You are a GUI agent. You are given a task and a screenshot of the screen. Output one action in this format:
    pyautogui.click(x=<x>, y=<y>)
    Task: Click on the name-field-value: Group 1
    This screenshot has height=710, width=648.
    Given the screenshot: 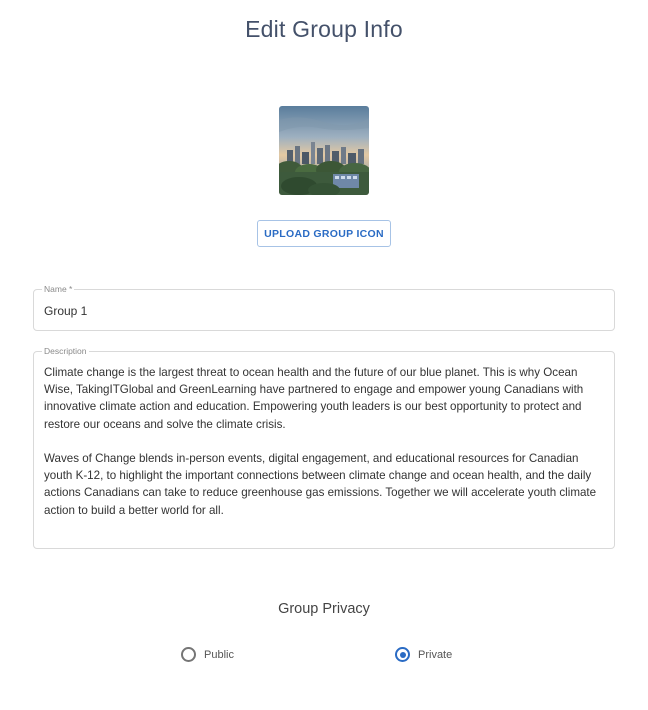 What is the action you would take?
    pyautogui.click(x=65, y=311)
    